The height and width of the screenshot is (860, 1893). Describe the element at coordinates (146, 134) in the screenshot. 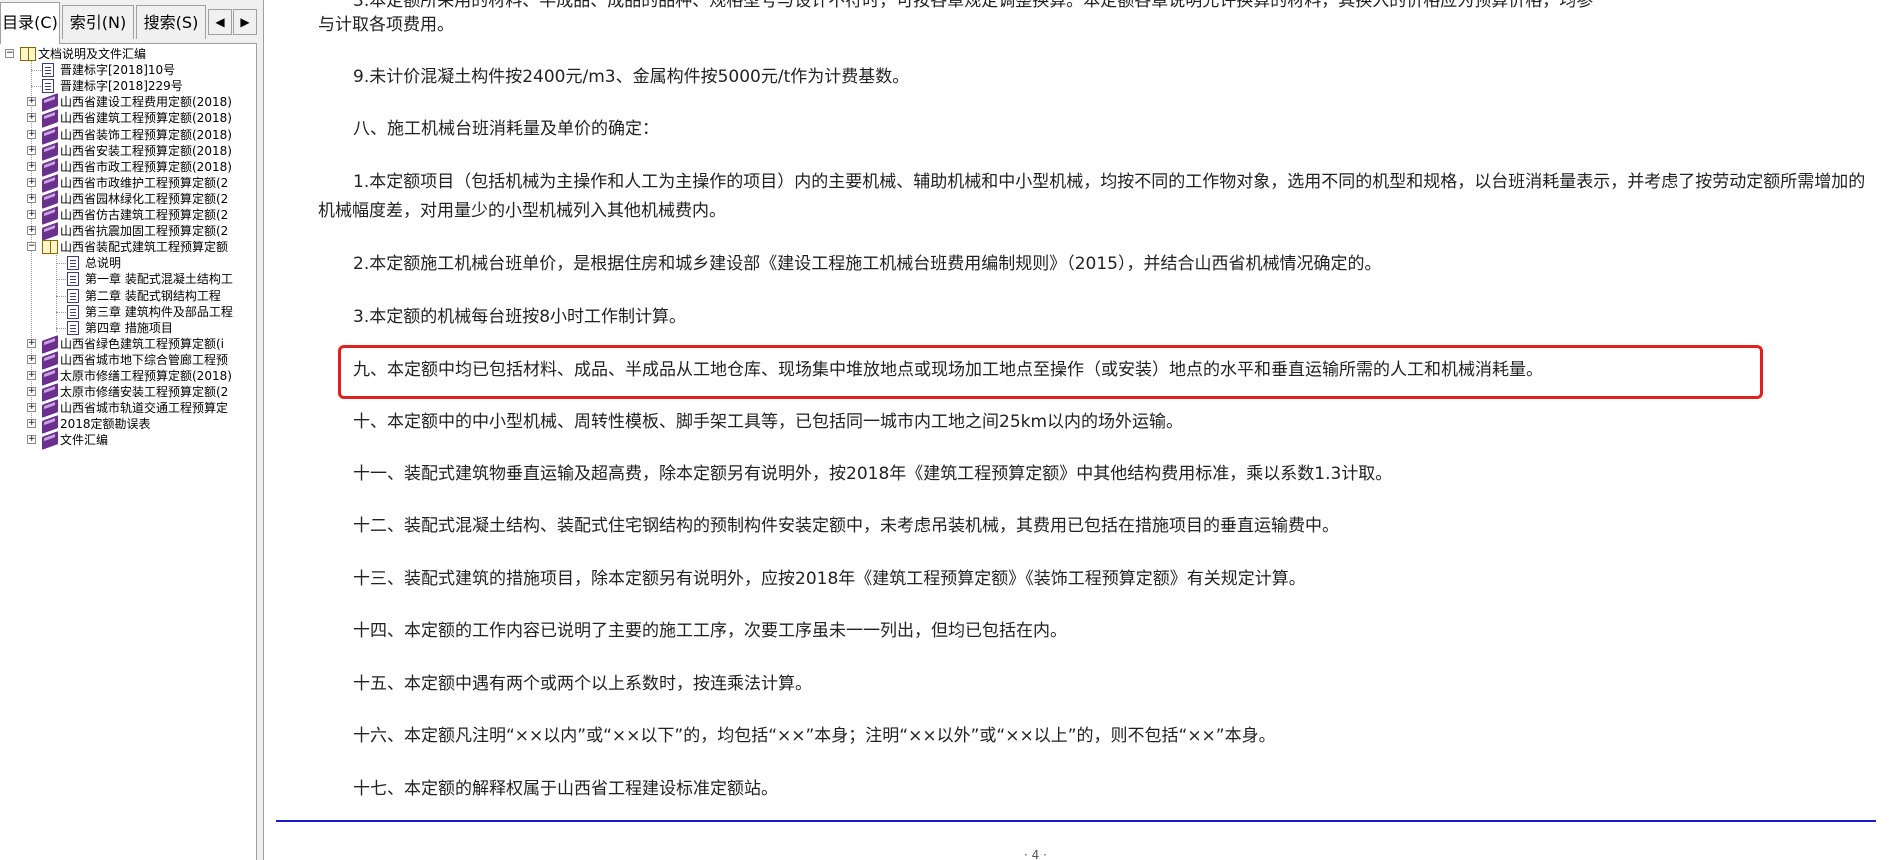

I see `tree-item-label: 山西省装饰工程预算定额(2018)` at that location.